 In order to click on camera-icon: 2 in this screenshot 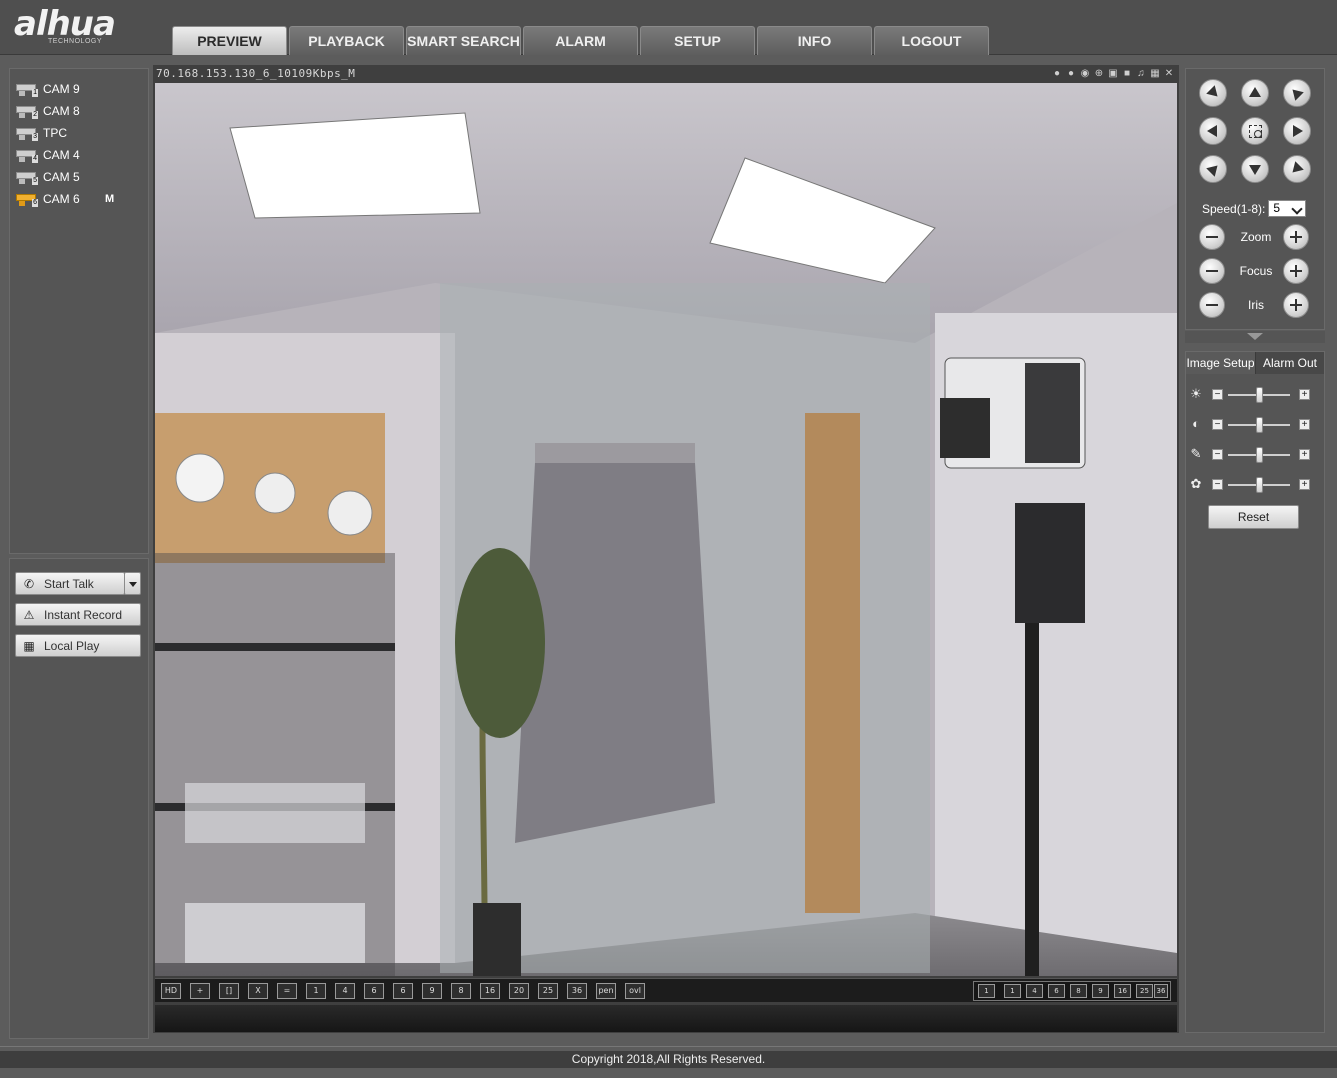, I will do `click(27, 111)`.